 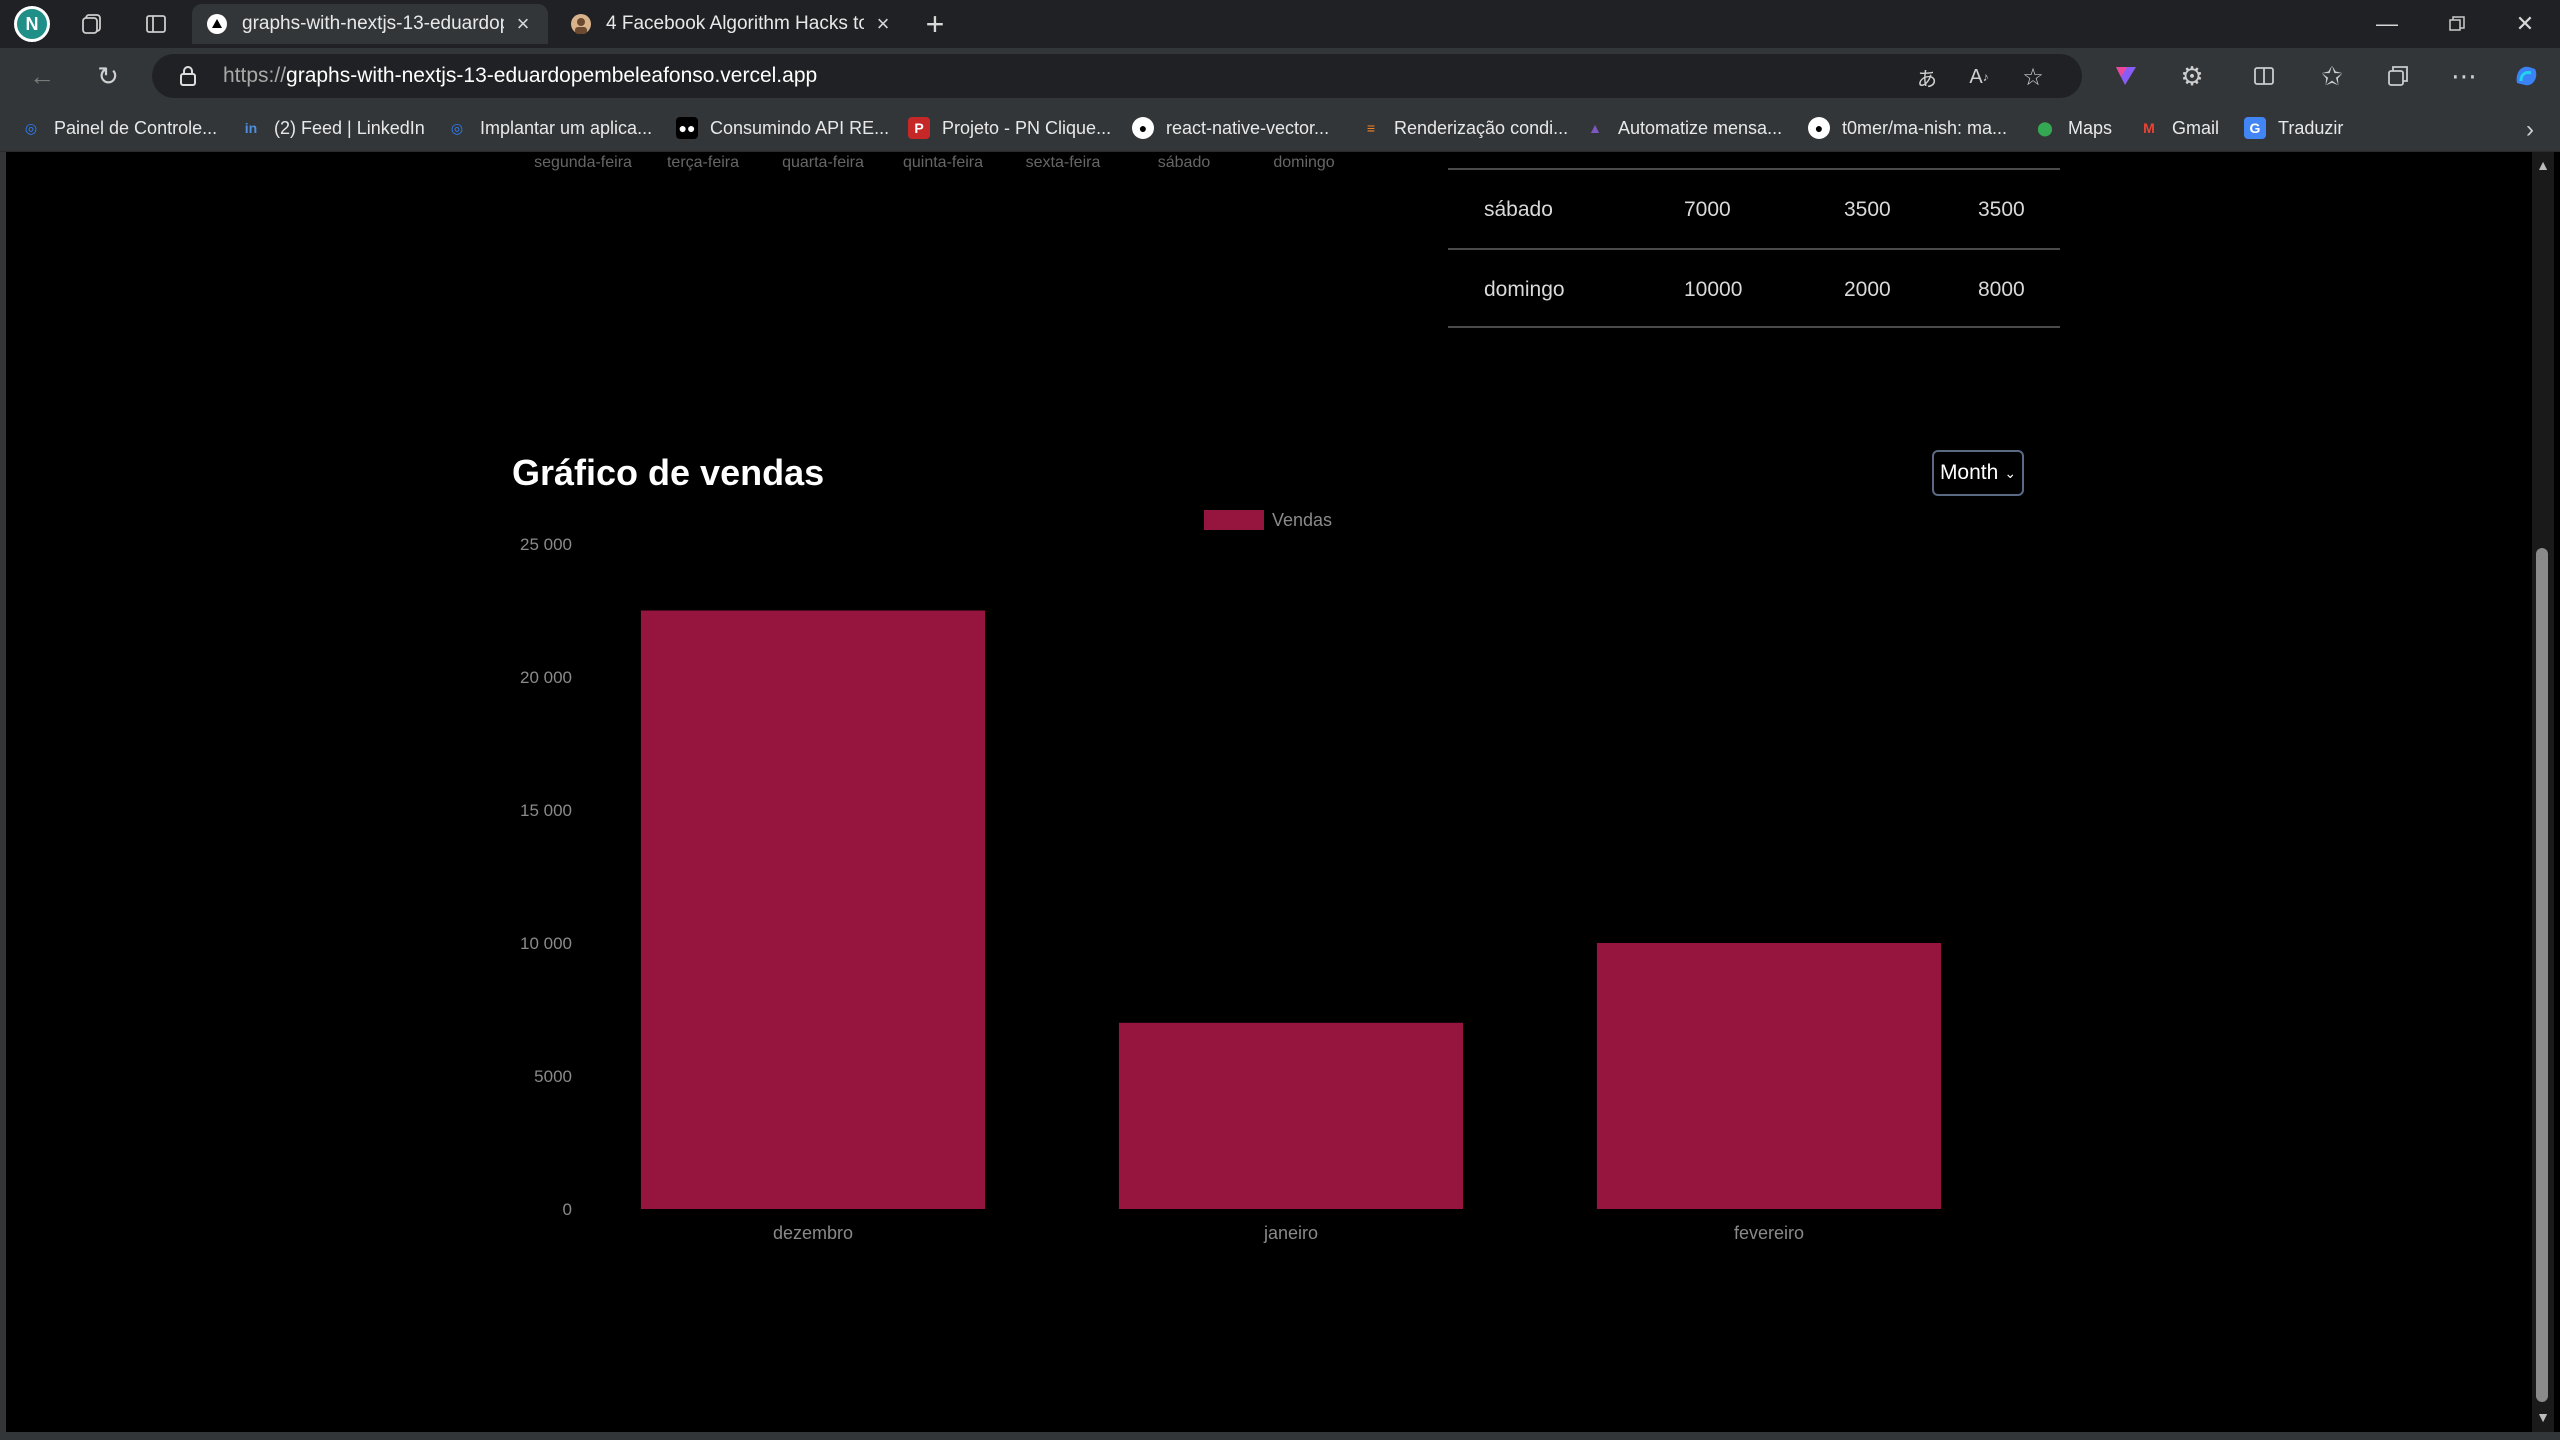 What do you see at coordinates (2542, 975) in the screenshot?
I see `scrollbar-thumb` at bounding box center [2542, 975].